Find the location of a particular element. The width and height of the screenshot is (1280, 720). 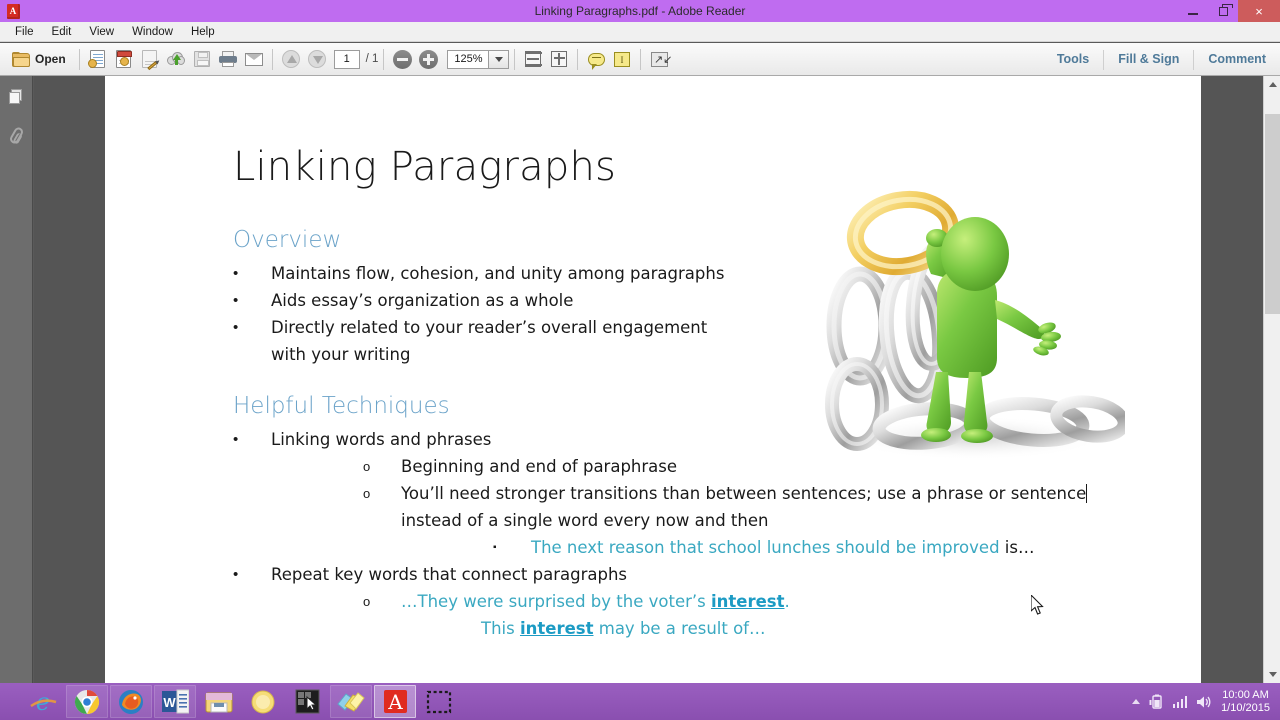

text-highlight-icon: I is located at coordinates (622, 59).